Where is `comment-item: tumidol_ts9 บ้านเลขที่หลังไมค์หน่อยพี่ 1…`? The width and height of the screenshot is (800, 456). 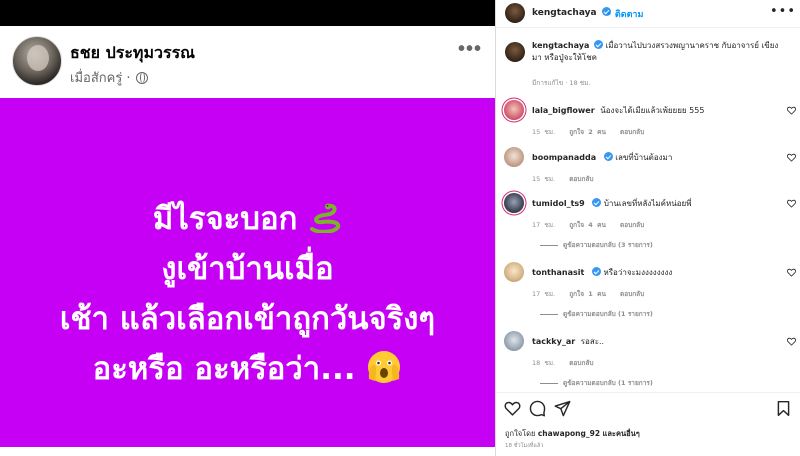
comment-item: tumidol_ts9 บ้านเลขที่หลังไมค์หน่อยพี่ 1… is located at coordinates (648, 218).